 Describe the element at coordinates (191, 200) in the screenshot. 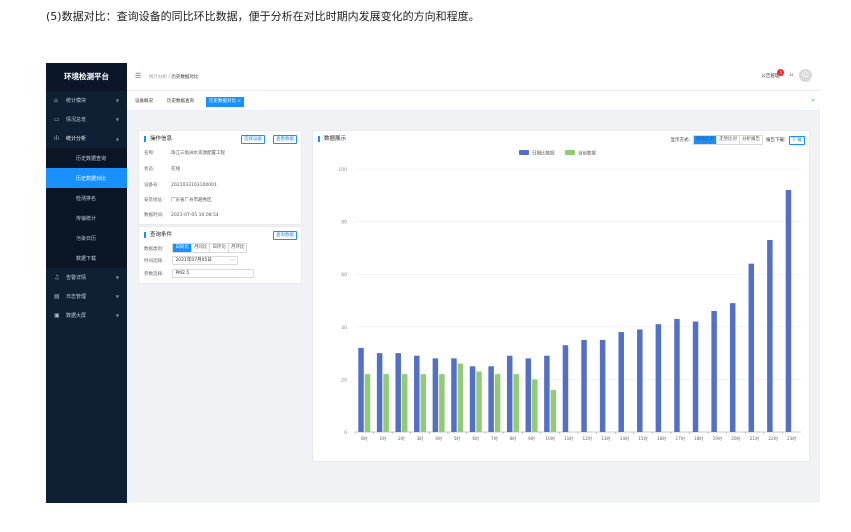

I see `info-value: 广东省广州市越秀区` at that location.